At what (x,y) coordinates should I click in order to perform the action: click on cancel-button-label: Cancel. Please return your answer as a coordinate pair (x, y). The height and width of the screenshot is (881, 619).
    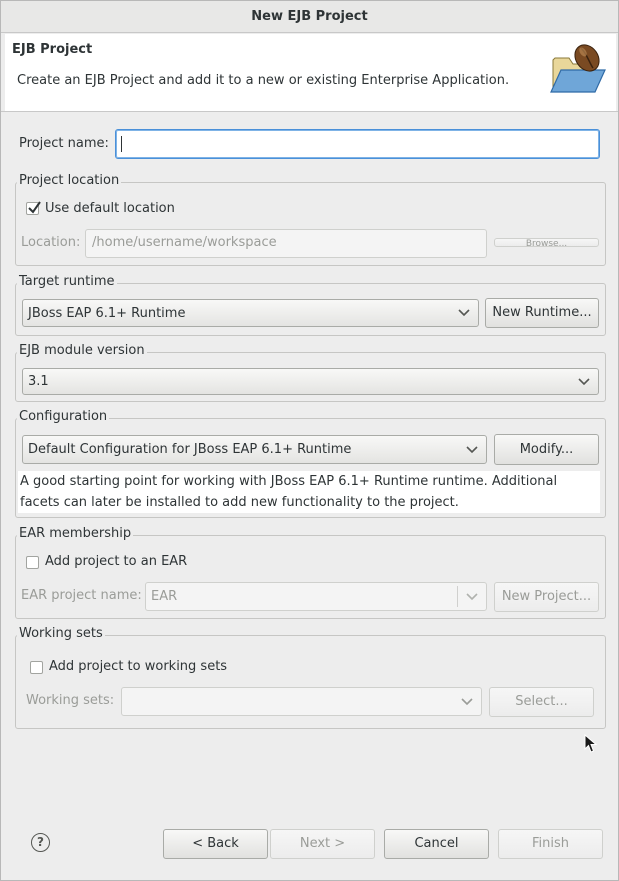
    Looking at the image, I should click on (436, 843).